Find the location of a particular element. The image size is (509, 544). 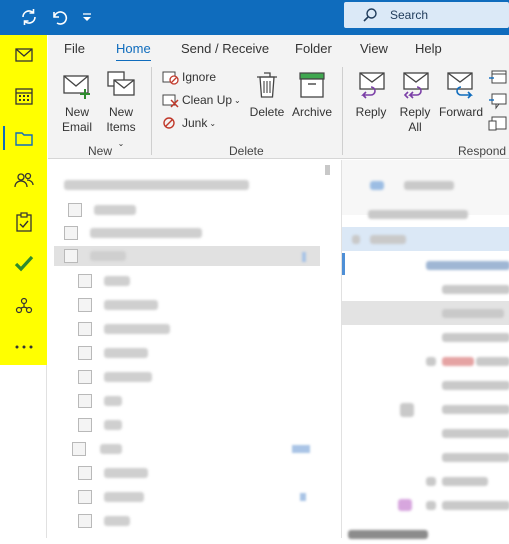

new-email-icon is located at coordinates (76, 87).